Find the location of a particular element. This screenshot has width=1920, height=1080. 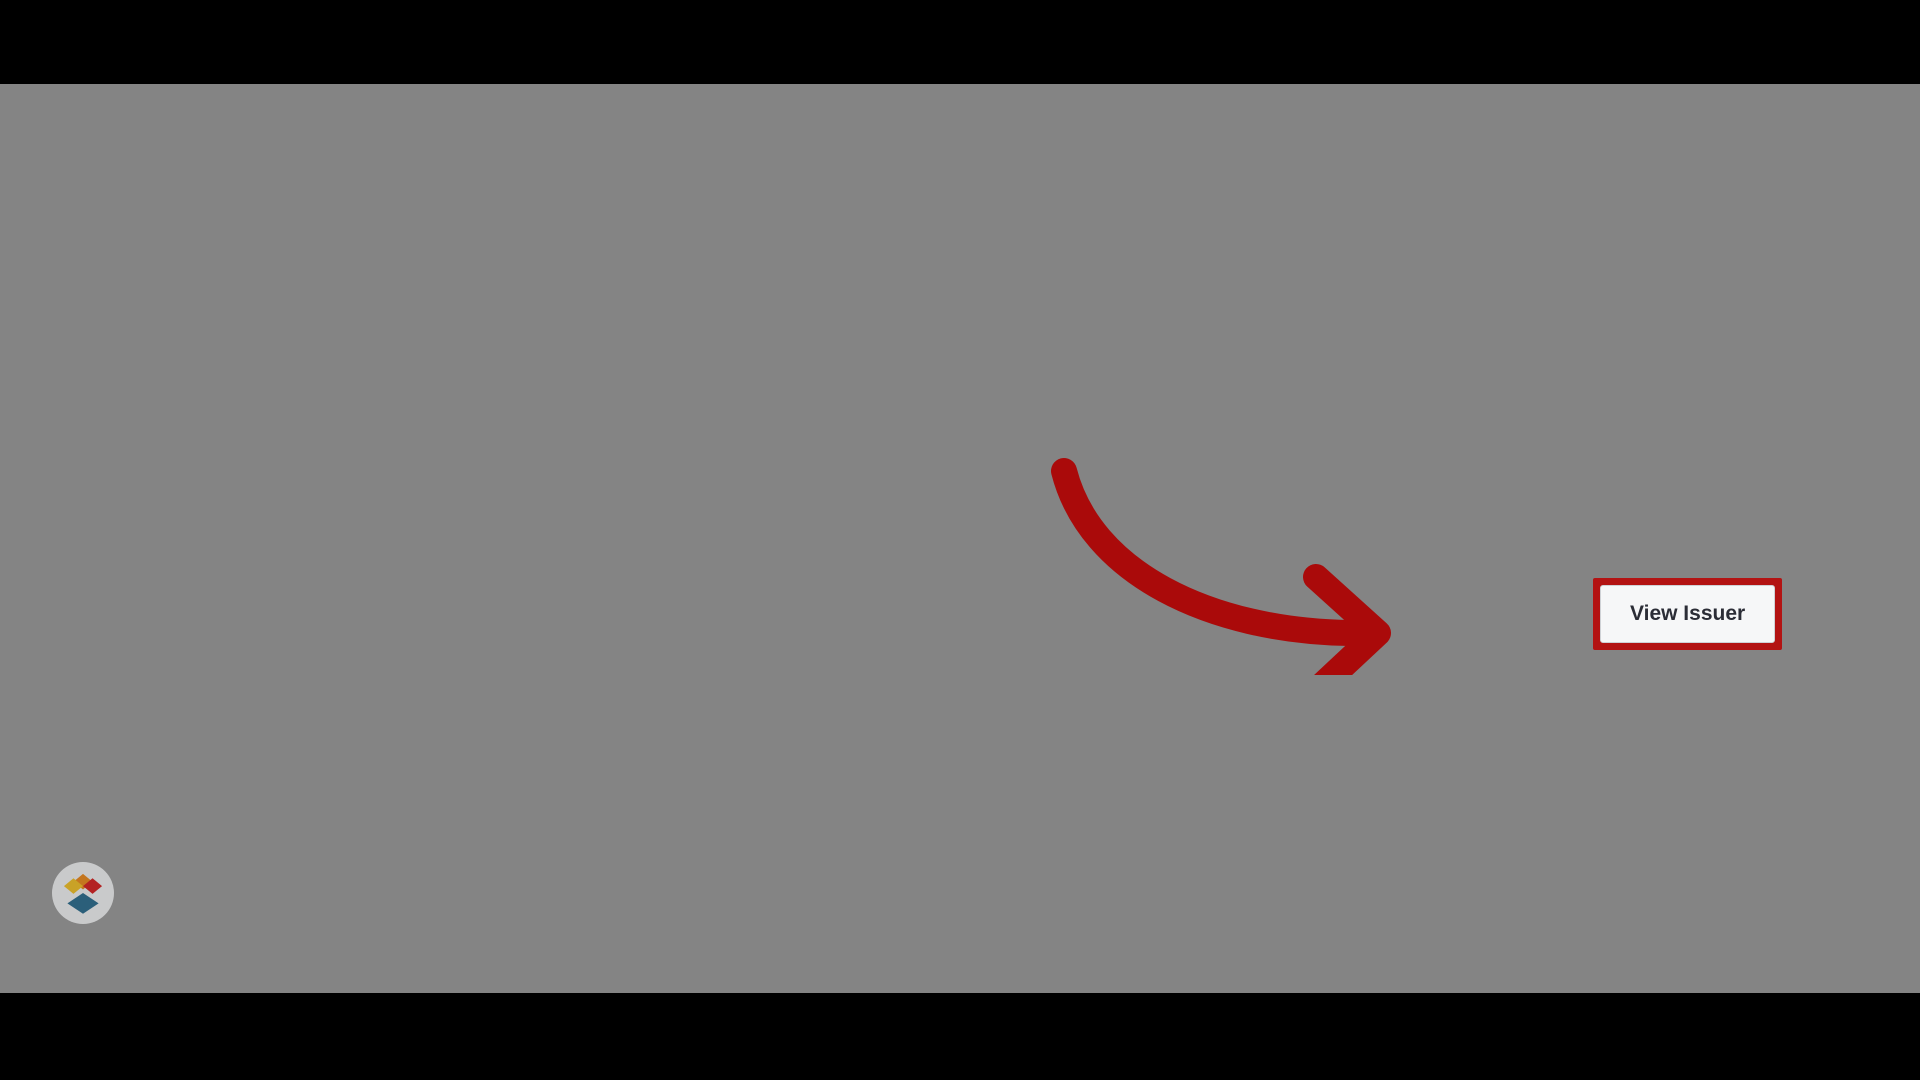

view-issuer-button-label: View Issuer is located at coordinates (1688, 613).